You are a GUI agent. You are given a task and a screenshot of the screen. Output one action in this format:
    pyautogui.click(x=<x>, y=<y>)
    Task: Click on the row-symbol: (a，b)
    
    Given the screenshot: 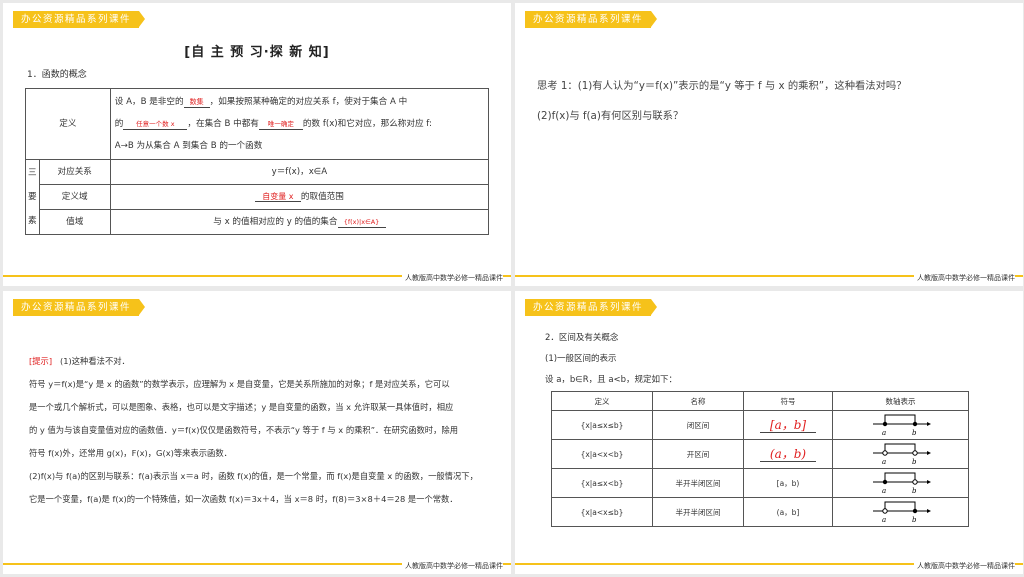 What is the action you would take?
    pyautogui.click(x=788, y=454)
    